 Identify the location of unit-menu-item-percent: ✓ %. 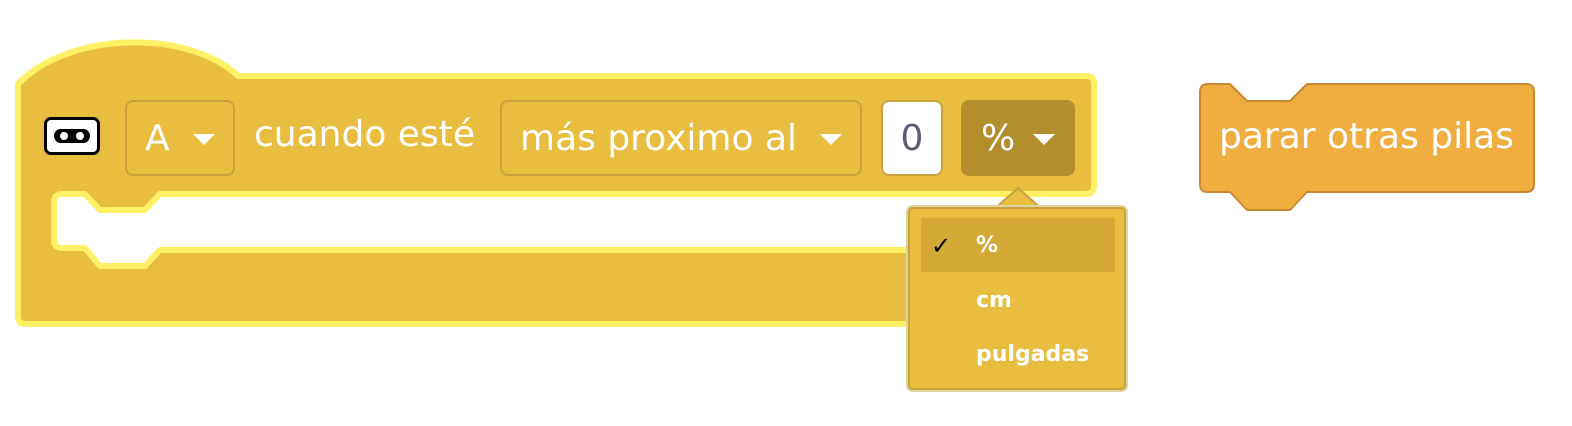
(1018, 245).